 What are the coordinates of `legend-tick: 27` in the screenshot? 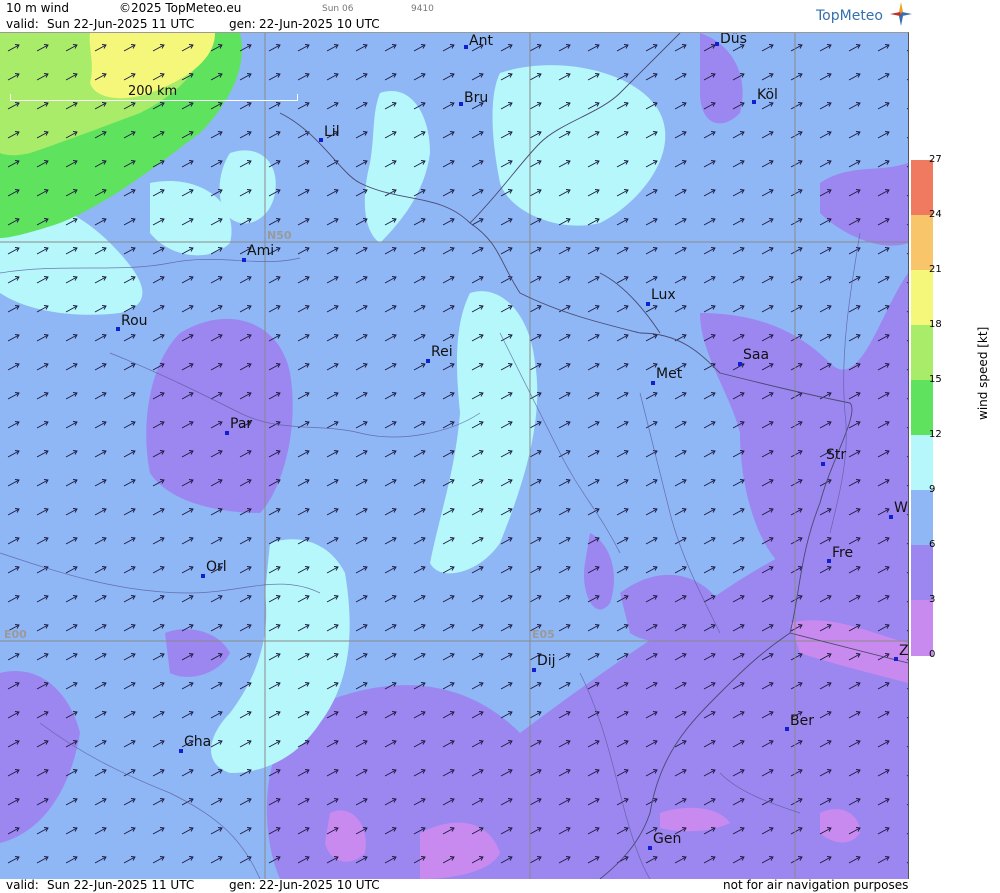 It's located at (935, 159).